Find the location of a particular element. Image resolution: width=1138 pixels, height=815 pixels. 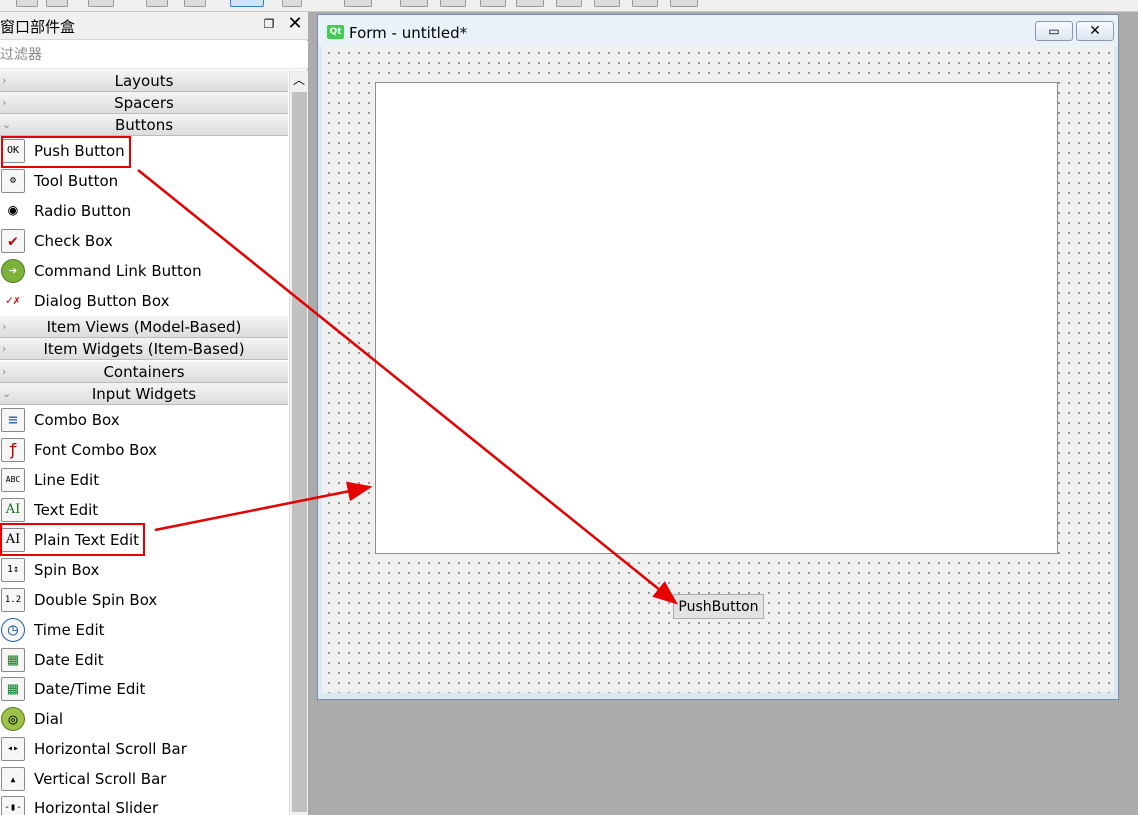

category-label: Input Widgets is located at coordinates (144, 394).